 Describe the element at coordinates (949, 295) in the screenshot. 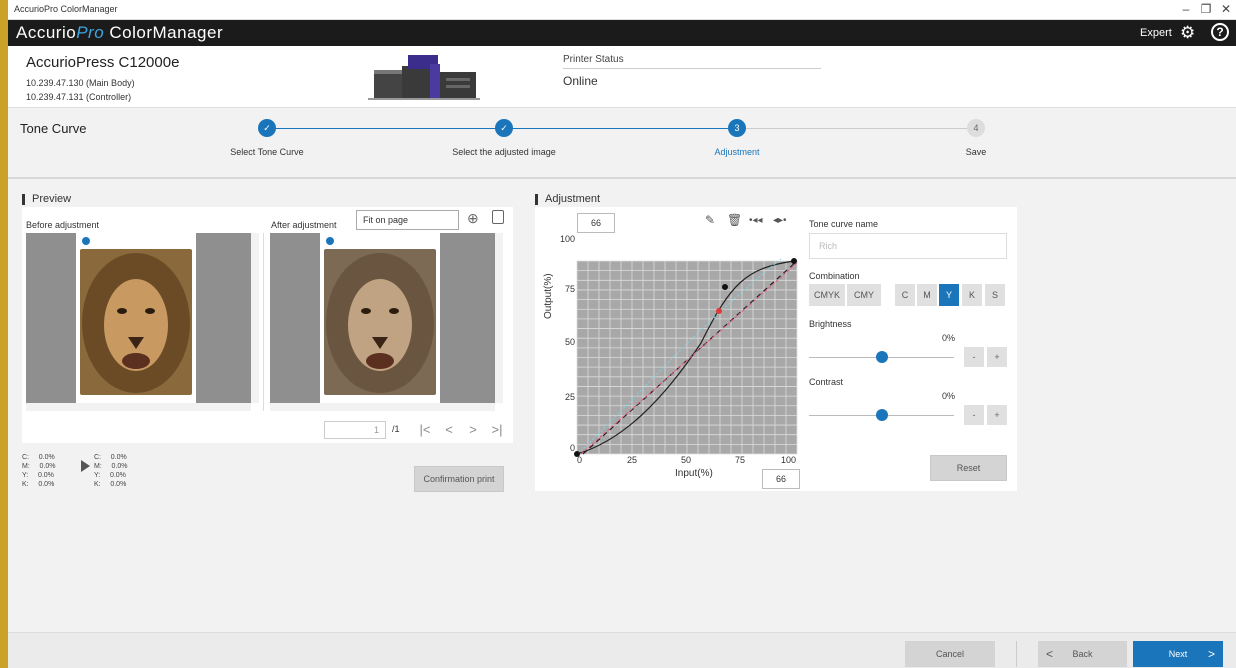

I see `combination-y-button: Y` at that location.